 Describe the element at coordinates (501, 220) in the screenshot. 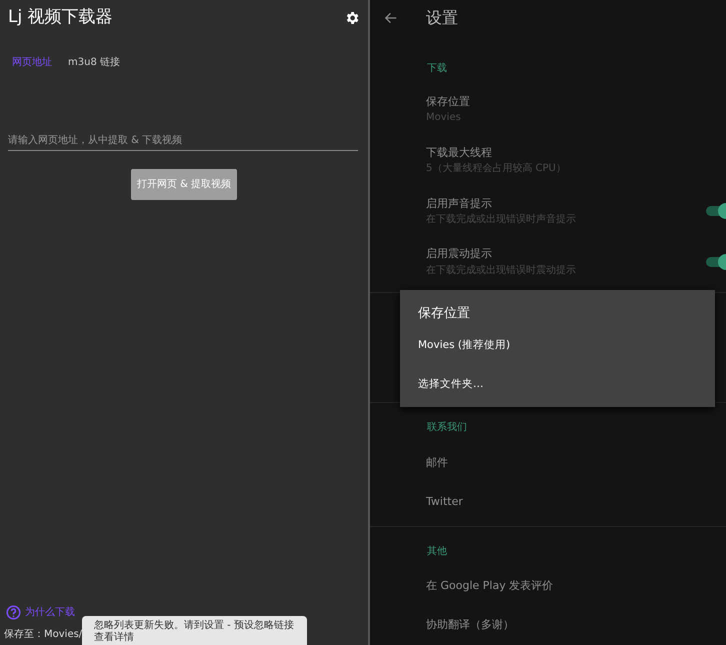

I see `setting-summary: 在下载完成或出现错误时声音提示` at that location.